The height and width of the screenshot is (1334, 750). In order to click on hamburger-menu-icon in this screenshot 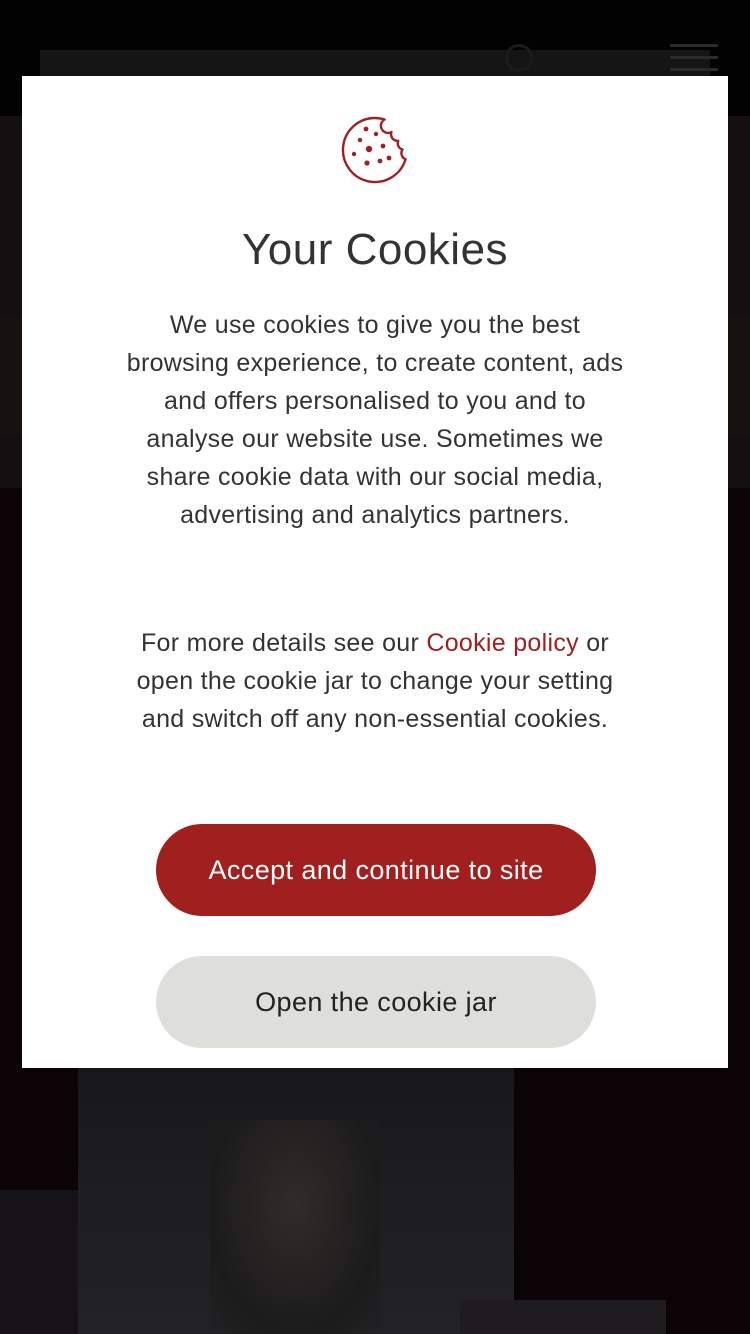, I will do `click(694, 59)`.